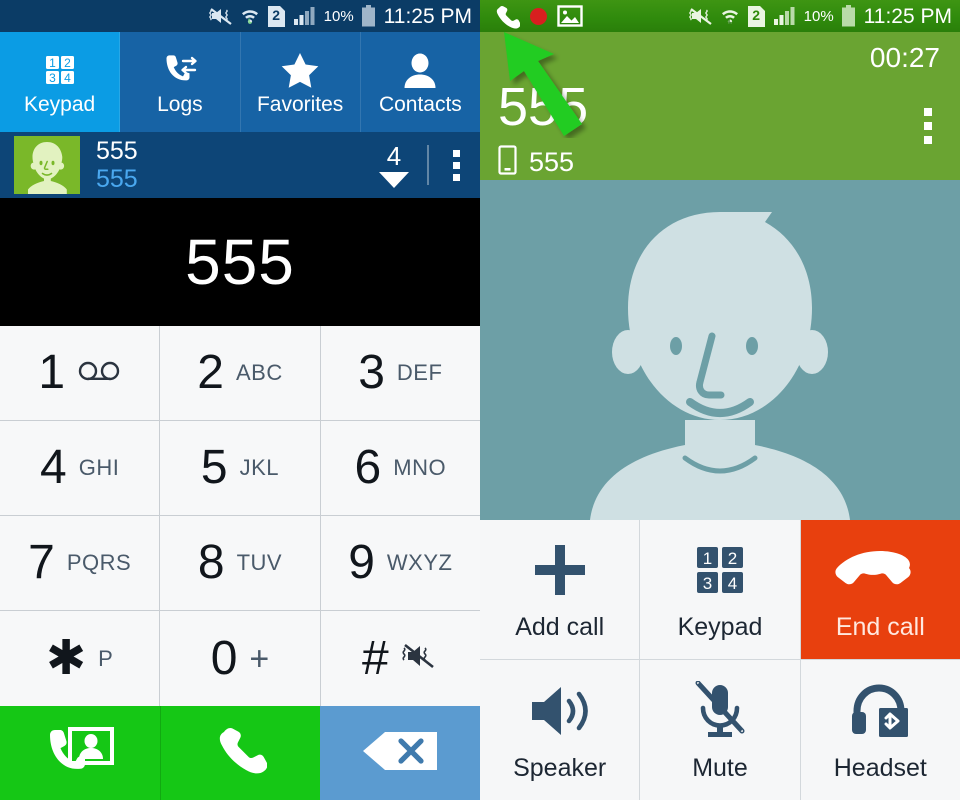 The height and width of the screenshot is (800, 960). I want to click on dialpad-key-0: 0 +, so click(240, 658).